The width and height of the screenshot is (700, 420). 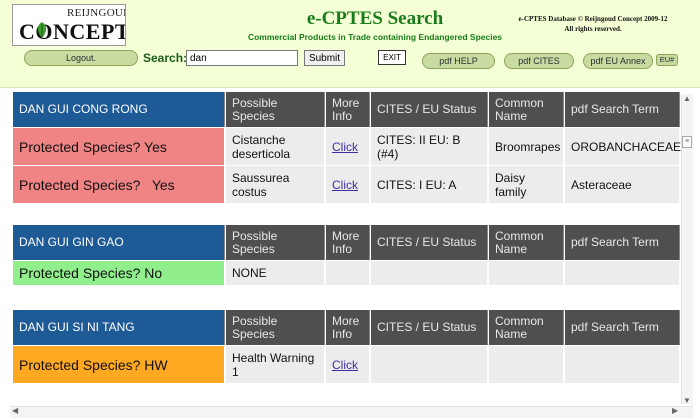 I want to click on pdf-eu-annex-button: pdf EU Annex, so click(x=618, y=61).